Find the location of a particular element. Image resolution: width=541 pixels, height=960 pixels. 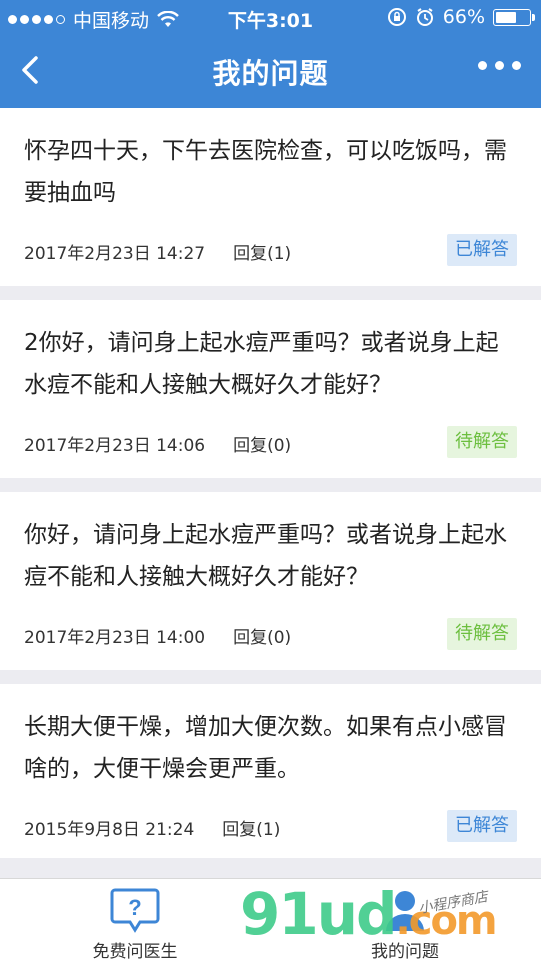

question-meta: 2015年9月8日 21:24 回复(1) is located at coordinates (152, 827).